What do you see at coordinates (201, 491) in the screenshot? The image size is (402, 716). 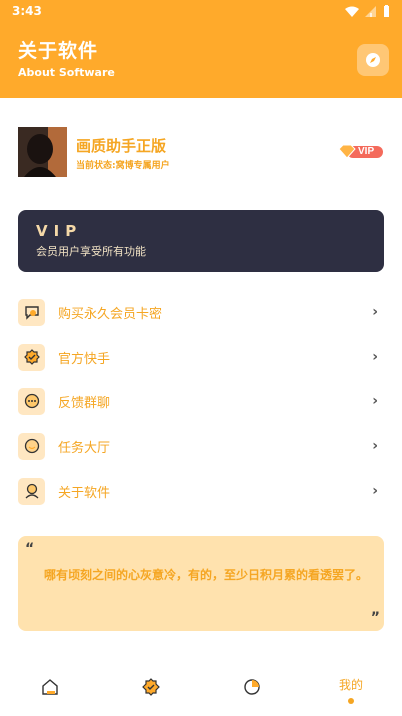 I see `menu-item-about: 关于软件 ›` at bounding box center [201, 491].